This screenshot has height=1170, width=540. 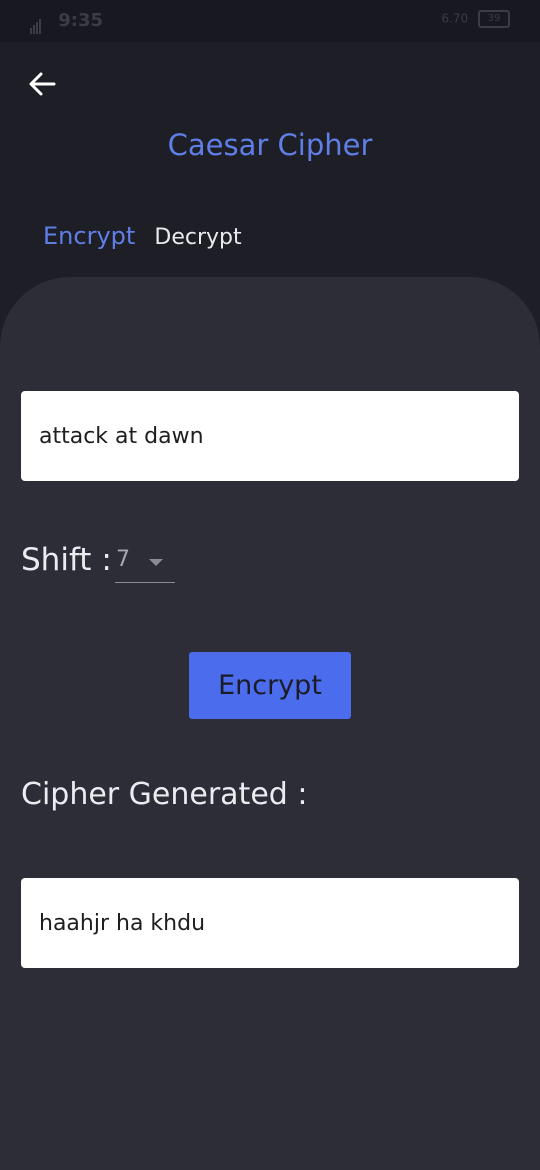 What do you see at coordinates (270, 436) in the screenshot?
I see `plaintext-input: attack at dawn` at bounding box center [270, 436].